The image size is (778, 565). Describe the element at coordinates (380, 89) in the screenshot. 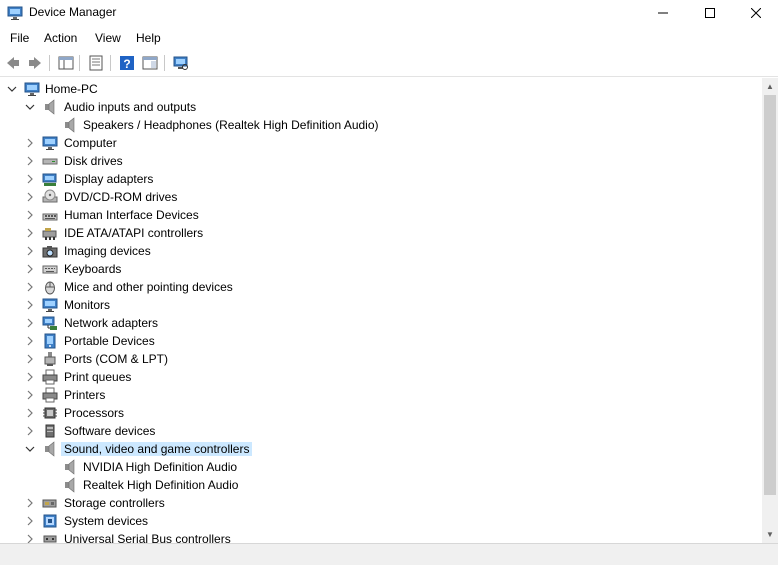

I see `tree-root-node: Home-PC` at that location.